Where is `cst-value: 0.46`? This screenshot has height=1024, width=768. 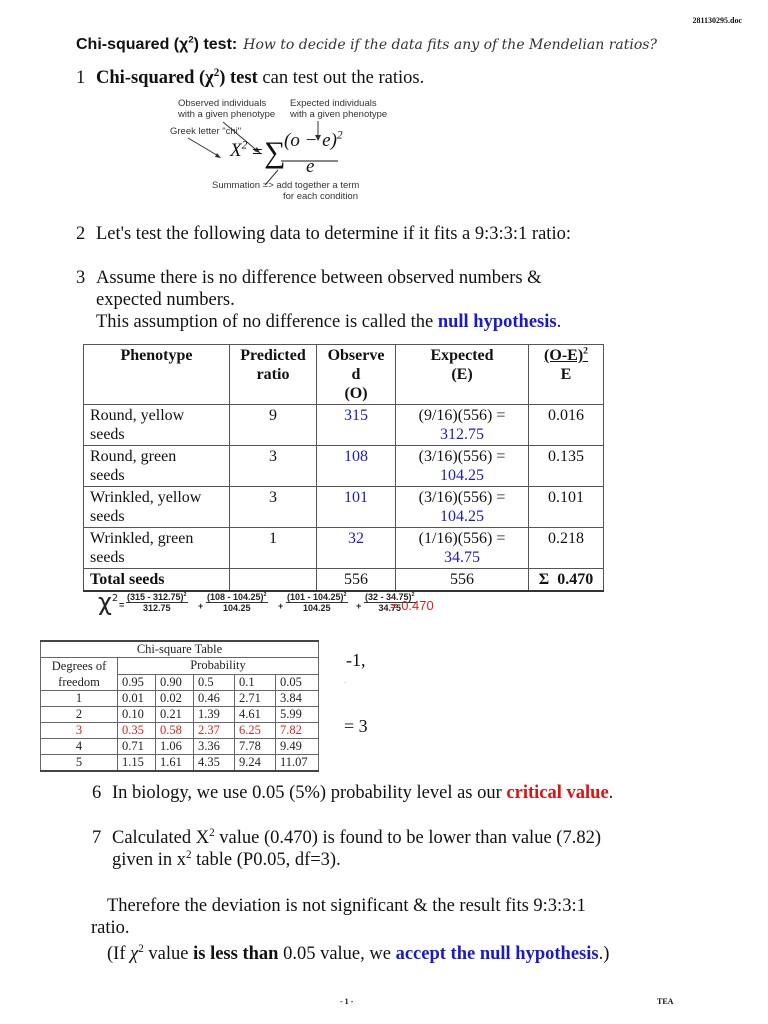
cst-value: 0.46 is located at coordinates (214, 698).